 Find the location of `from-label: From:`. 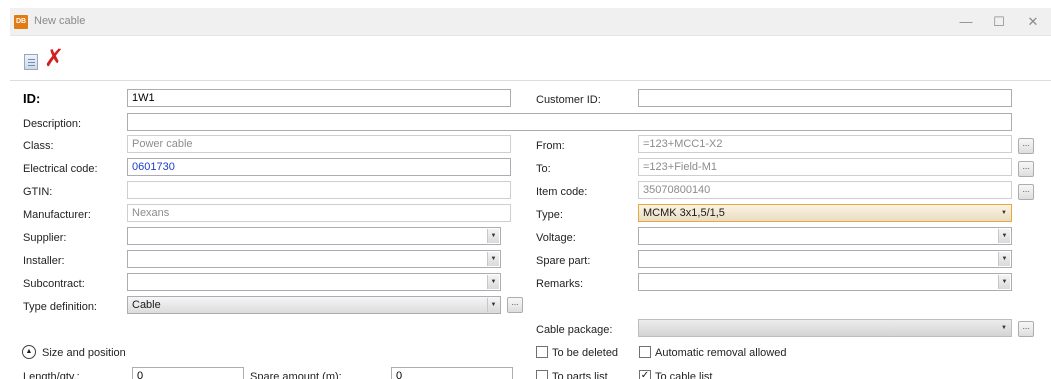

from-label: From: is located at coordinates (550, 146).